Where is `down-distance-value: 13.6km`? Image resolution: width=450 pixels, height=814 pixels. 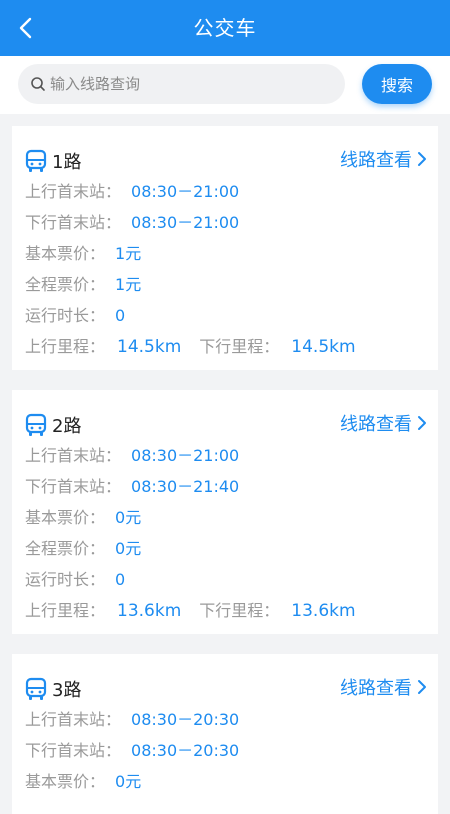
down-distance-value: 13.6km is located at coordinates (323, 611).